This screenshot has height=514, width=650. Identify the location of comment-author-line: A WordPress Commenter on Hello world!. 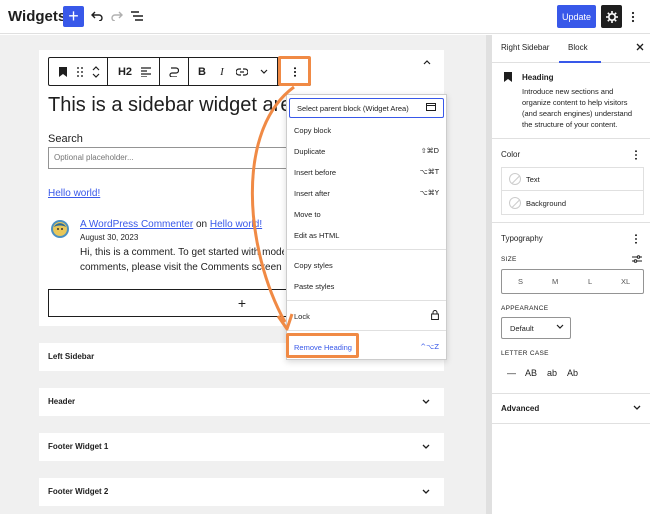
(171, 224).